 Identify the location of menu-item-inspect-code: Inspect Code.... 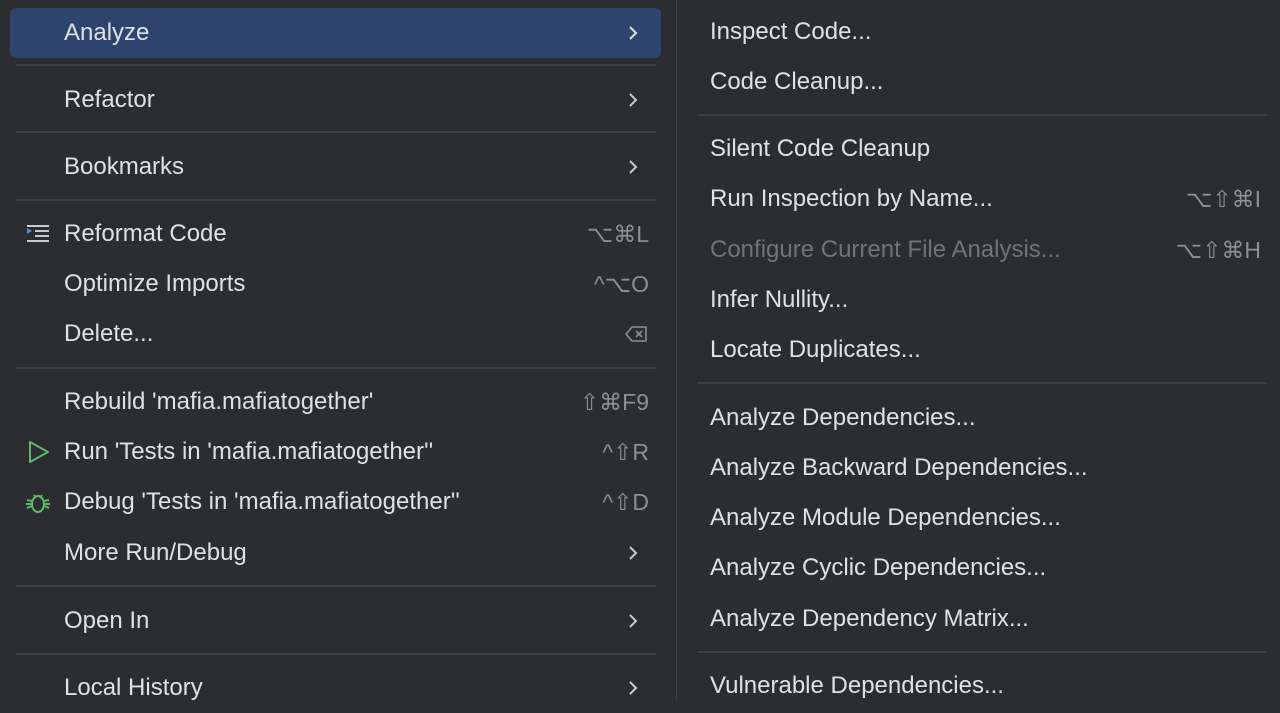
(984, 32).